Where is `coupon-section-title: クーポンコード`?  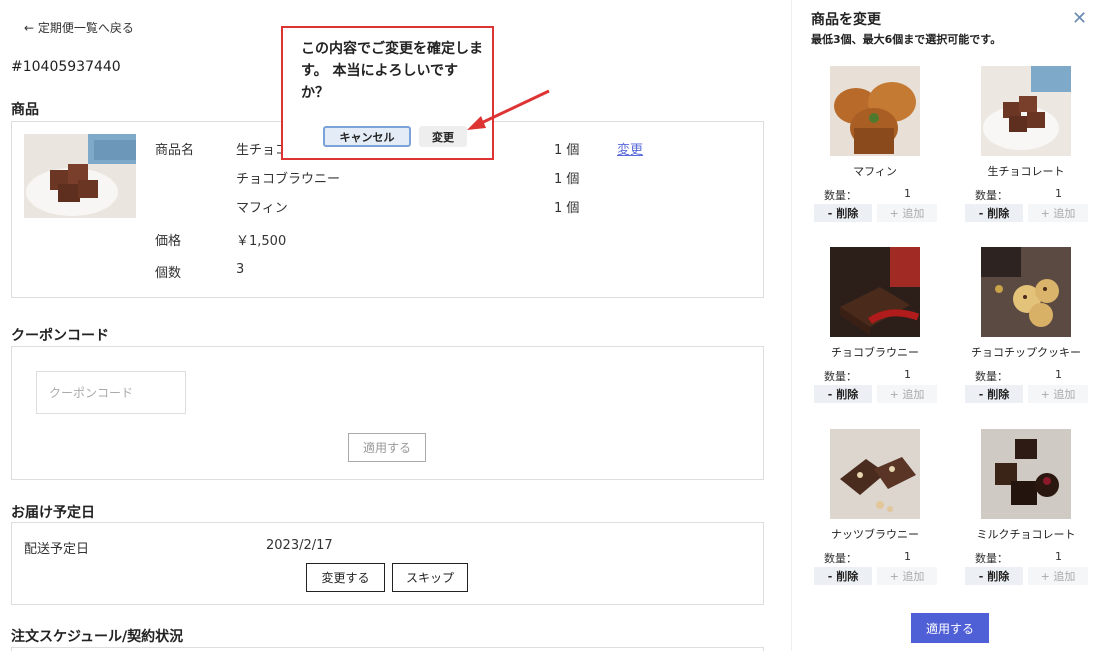
coupon-section-title: クーポンコード is located at coordinates (60, 336).